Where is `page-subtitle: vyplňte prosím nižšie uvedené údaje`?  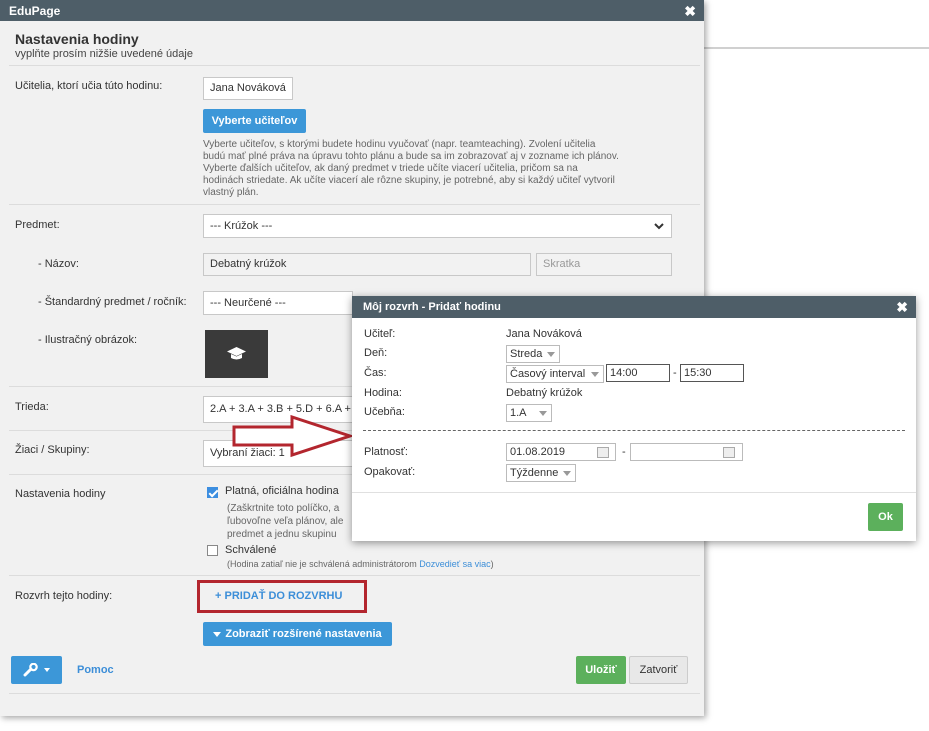 page-subtitle: vyplňte prosím nižšie uvedené údaje is located at coordinates (104, 54).